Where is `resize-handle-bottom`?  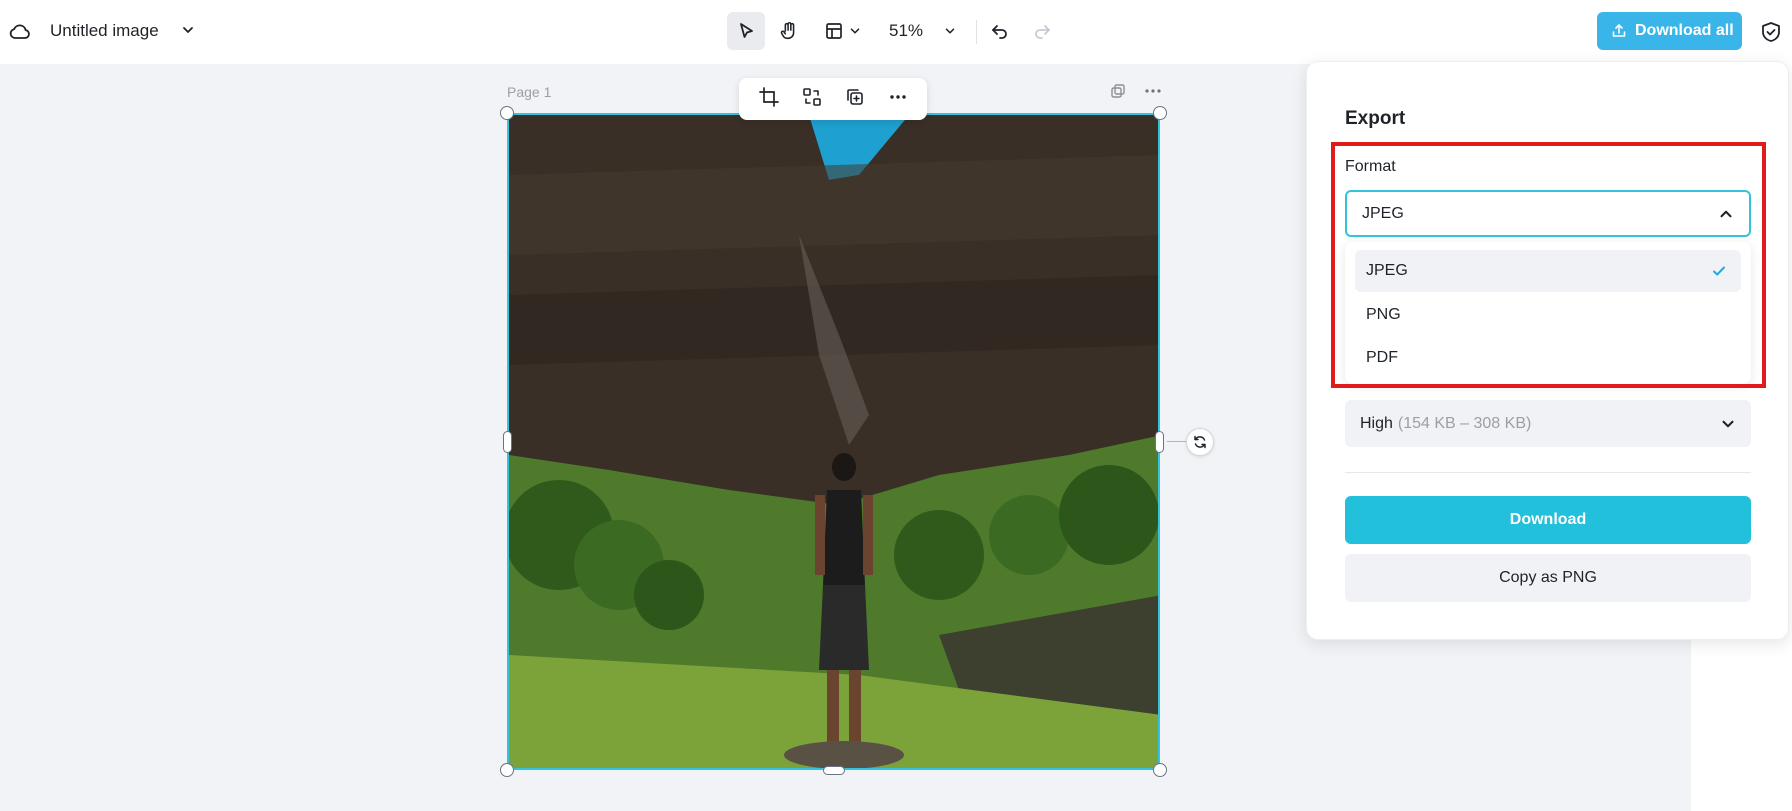
resize-handle-bottom is located at coordinates (834, 770).